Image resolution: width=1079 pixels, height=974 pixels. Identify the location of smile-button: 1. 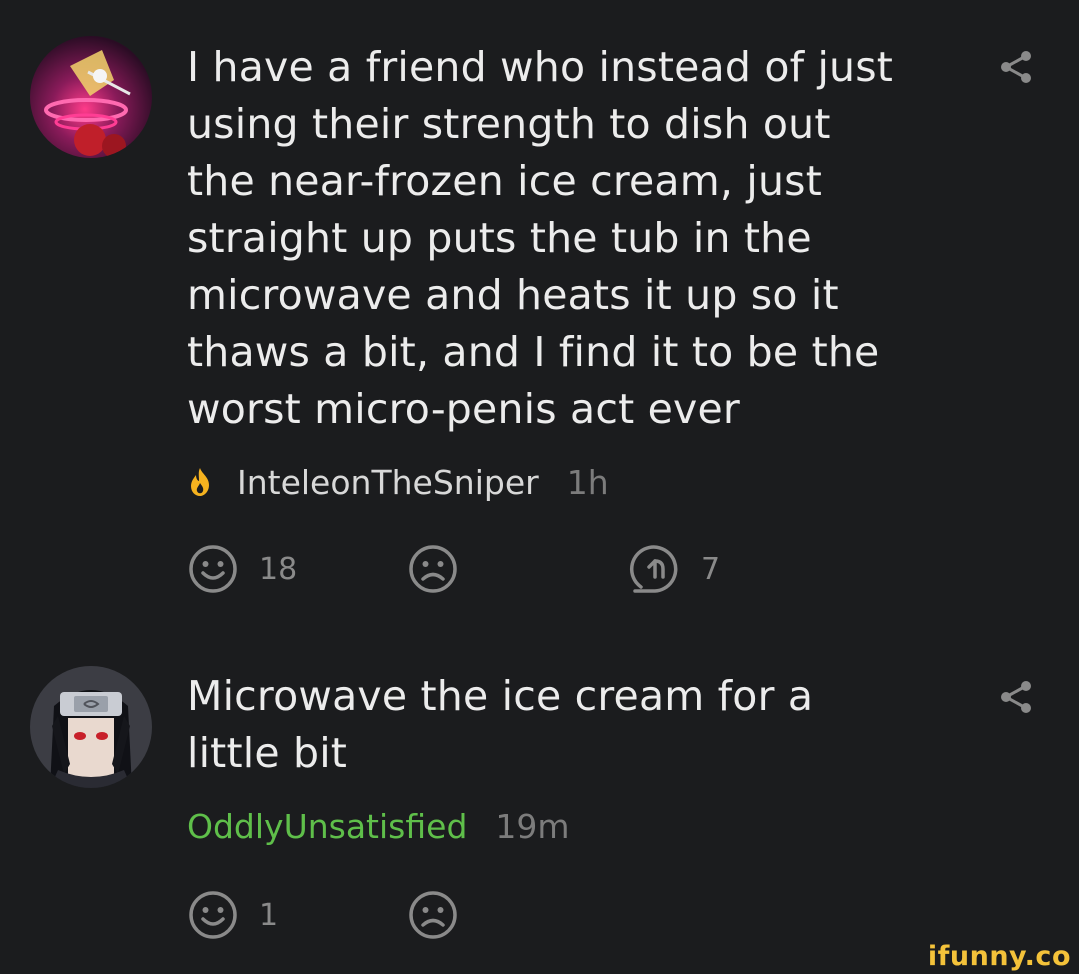
(232, 915).